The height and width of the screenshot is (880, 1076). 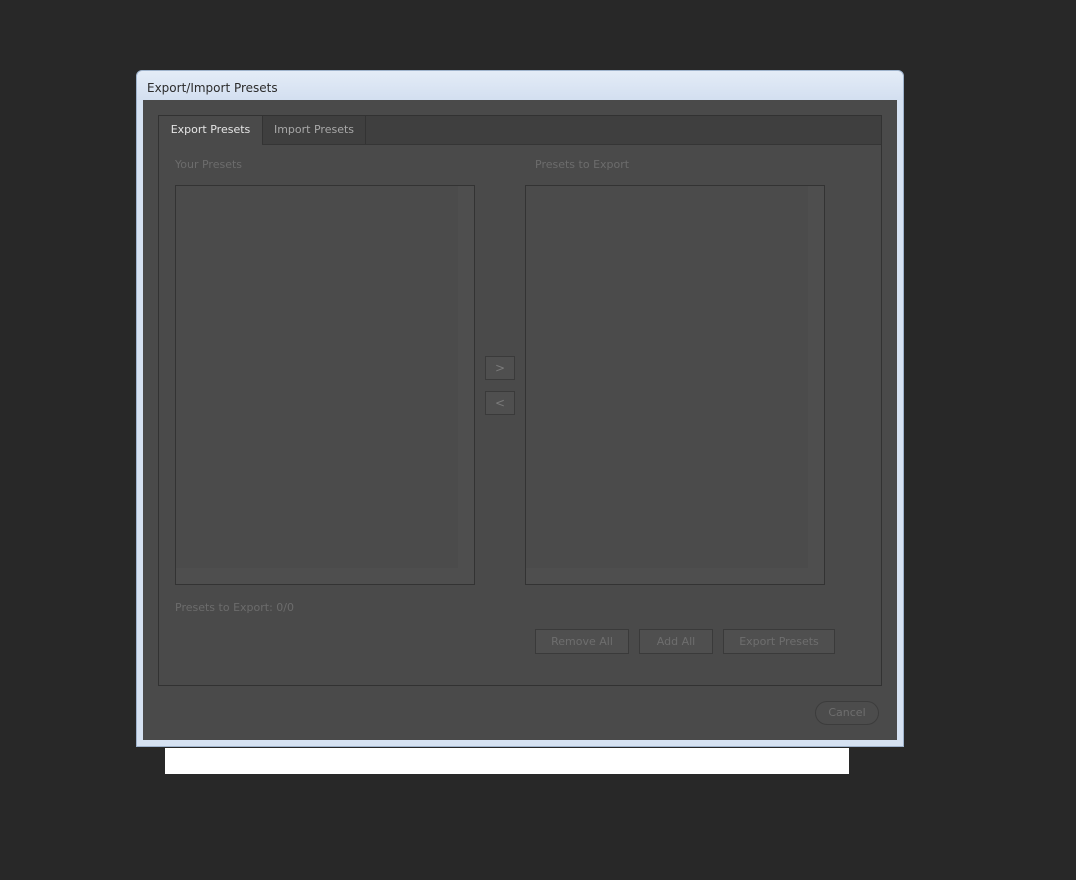 I want to click on tab-strip: Export Presets Import Presets, so click(x=520, y=130).